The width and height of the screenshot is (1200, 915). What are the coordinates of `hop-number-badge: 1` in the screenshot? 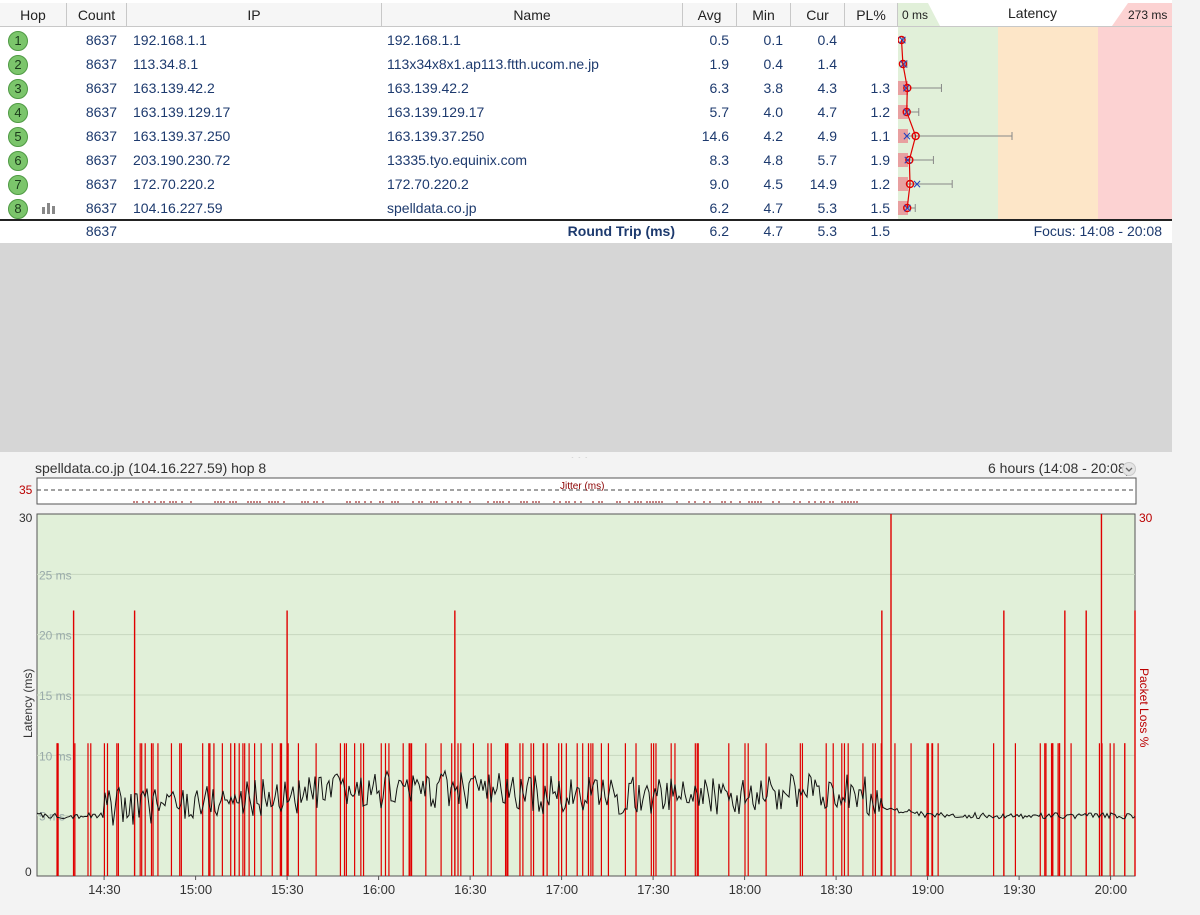 It's located at (18, 41).